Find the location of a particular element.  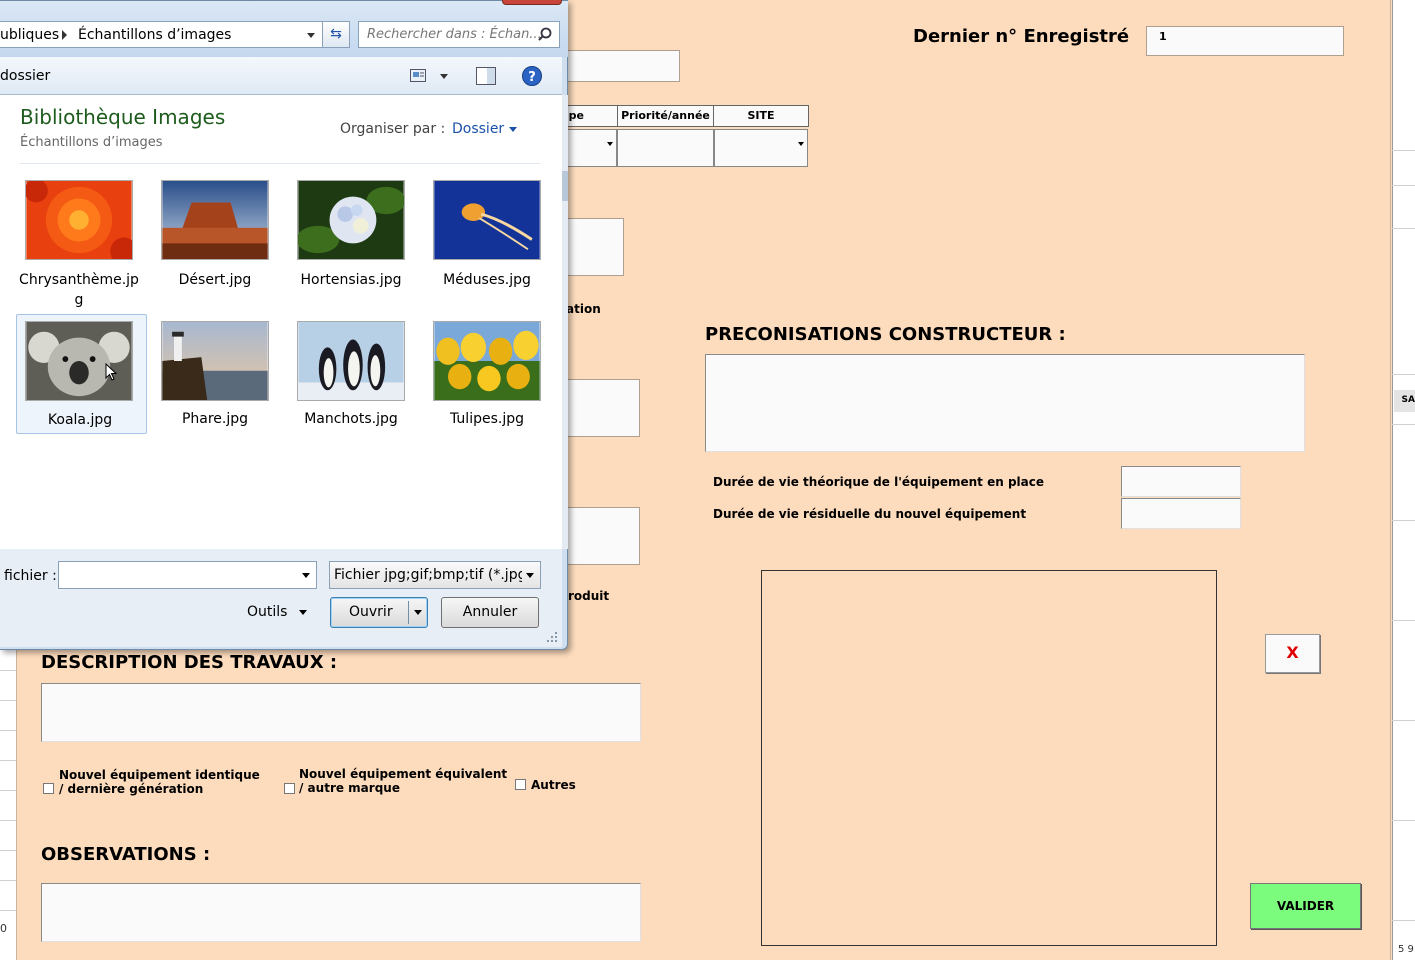

file-item-phare: Phare.jpg is located at coordinates (215, 375).